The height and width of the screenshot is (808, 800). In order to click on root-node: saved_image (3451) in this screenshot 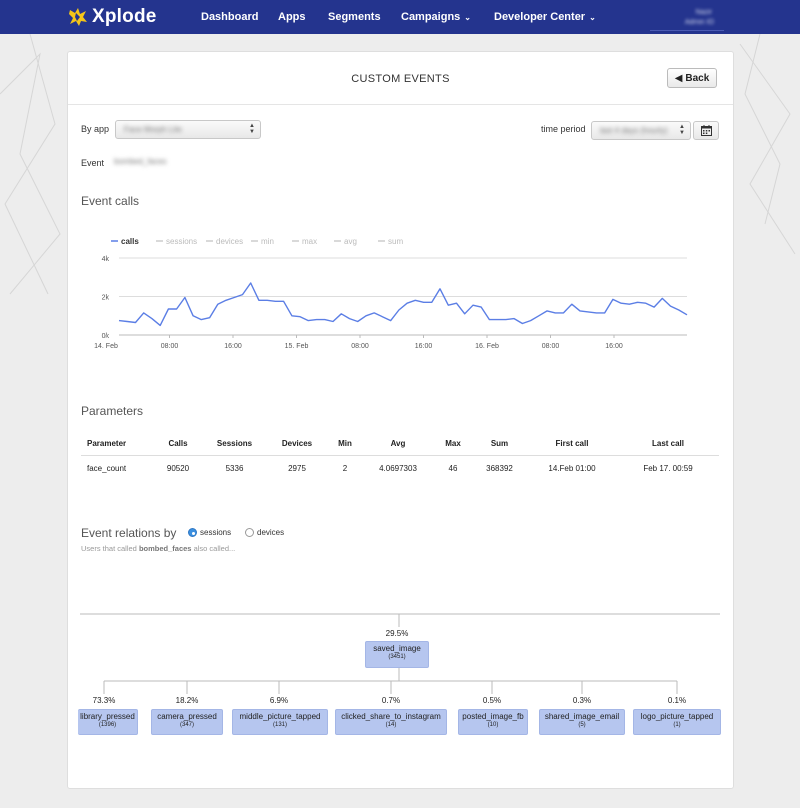, I will do `click(397, 654)`.